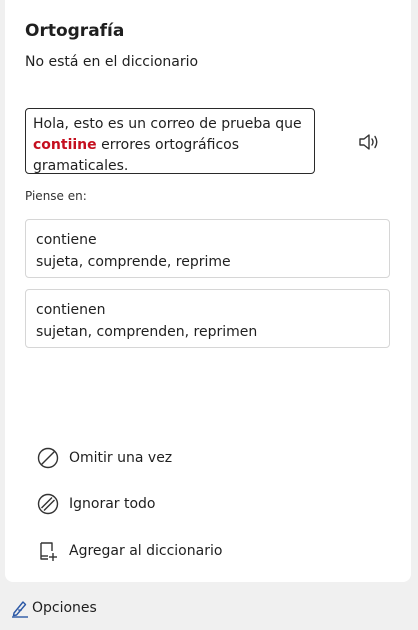 This screenshot has width=418, height=630. Describe the element at coordinates (133, 262) in the screenshot. I see `suggestion-synonyms: sujeta, comprende, reprime` at that location.